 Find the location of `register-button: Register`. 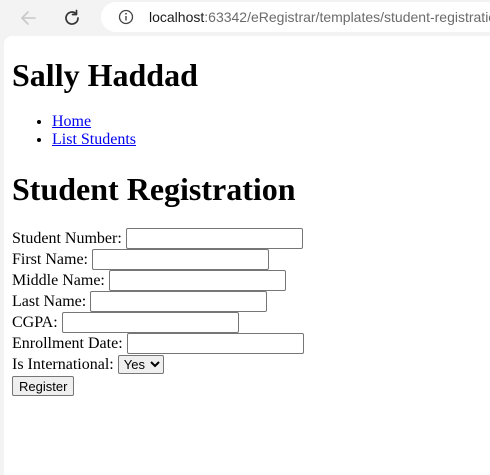

register-button: Register is located at coordinates (43, 386).